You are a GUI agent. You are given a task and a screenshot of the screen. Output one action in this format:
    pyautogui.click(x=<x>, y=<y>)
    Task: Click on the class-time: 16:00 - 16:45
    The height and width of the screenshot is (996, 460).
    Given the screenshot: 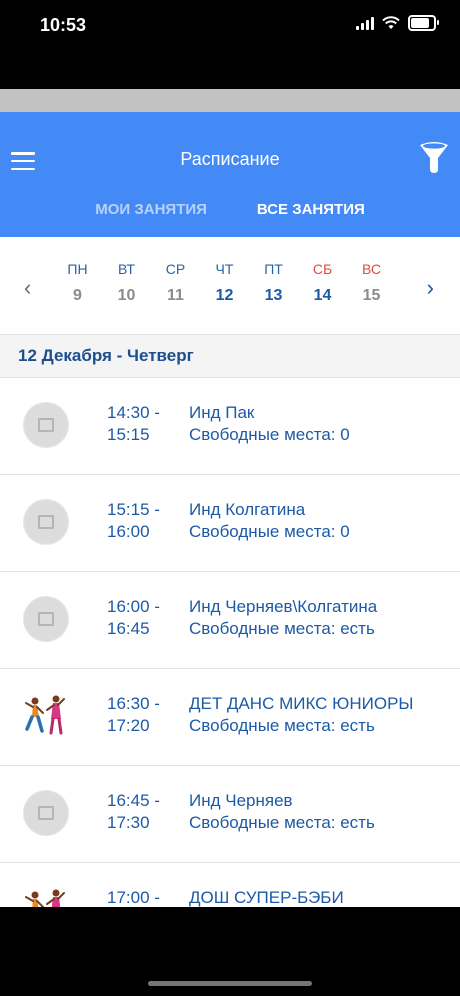 What is the action you would take?
    pyautogui.click(x=133, y=618)
    